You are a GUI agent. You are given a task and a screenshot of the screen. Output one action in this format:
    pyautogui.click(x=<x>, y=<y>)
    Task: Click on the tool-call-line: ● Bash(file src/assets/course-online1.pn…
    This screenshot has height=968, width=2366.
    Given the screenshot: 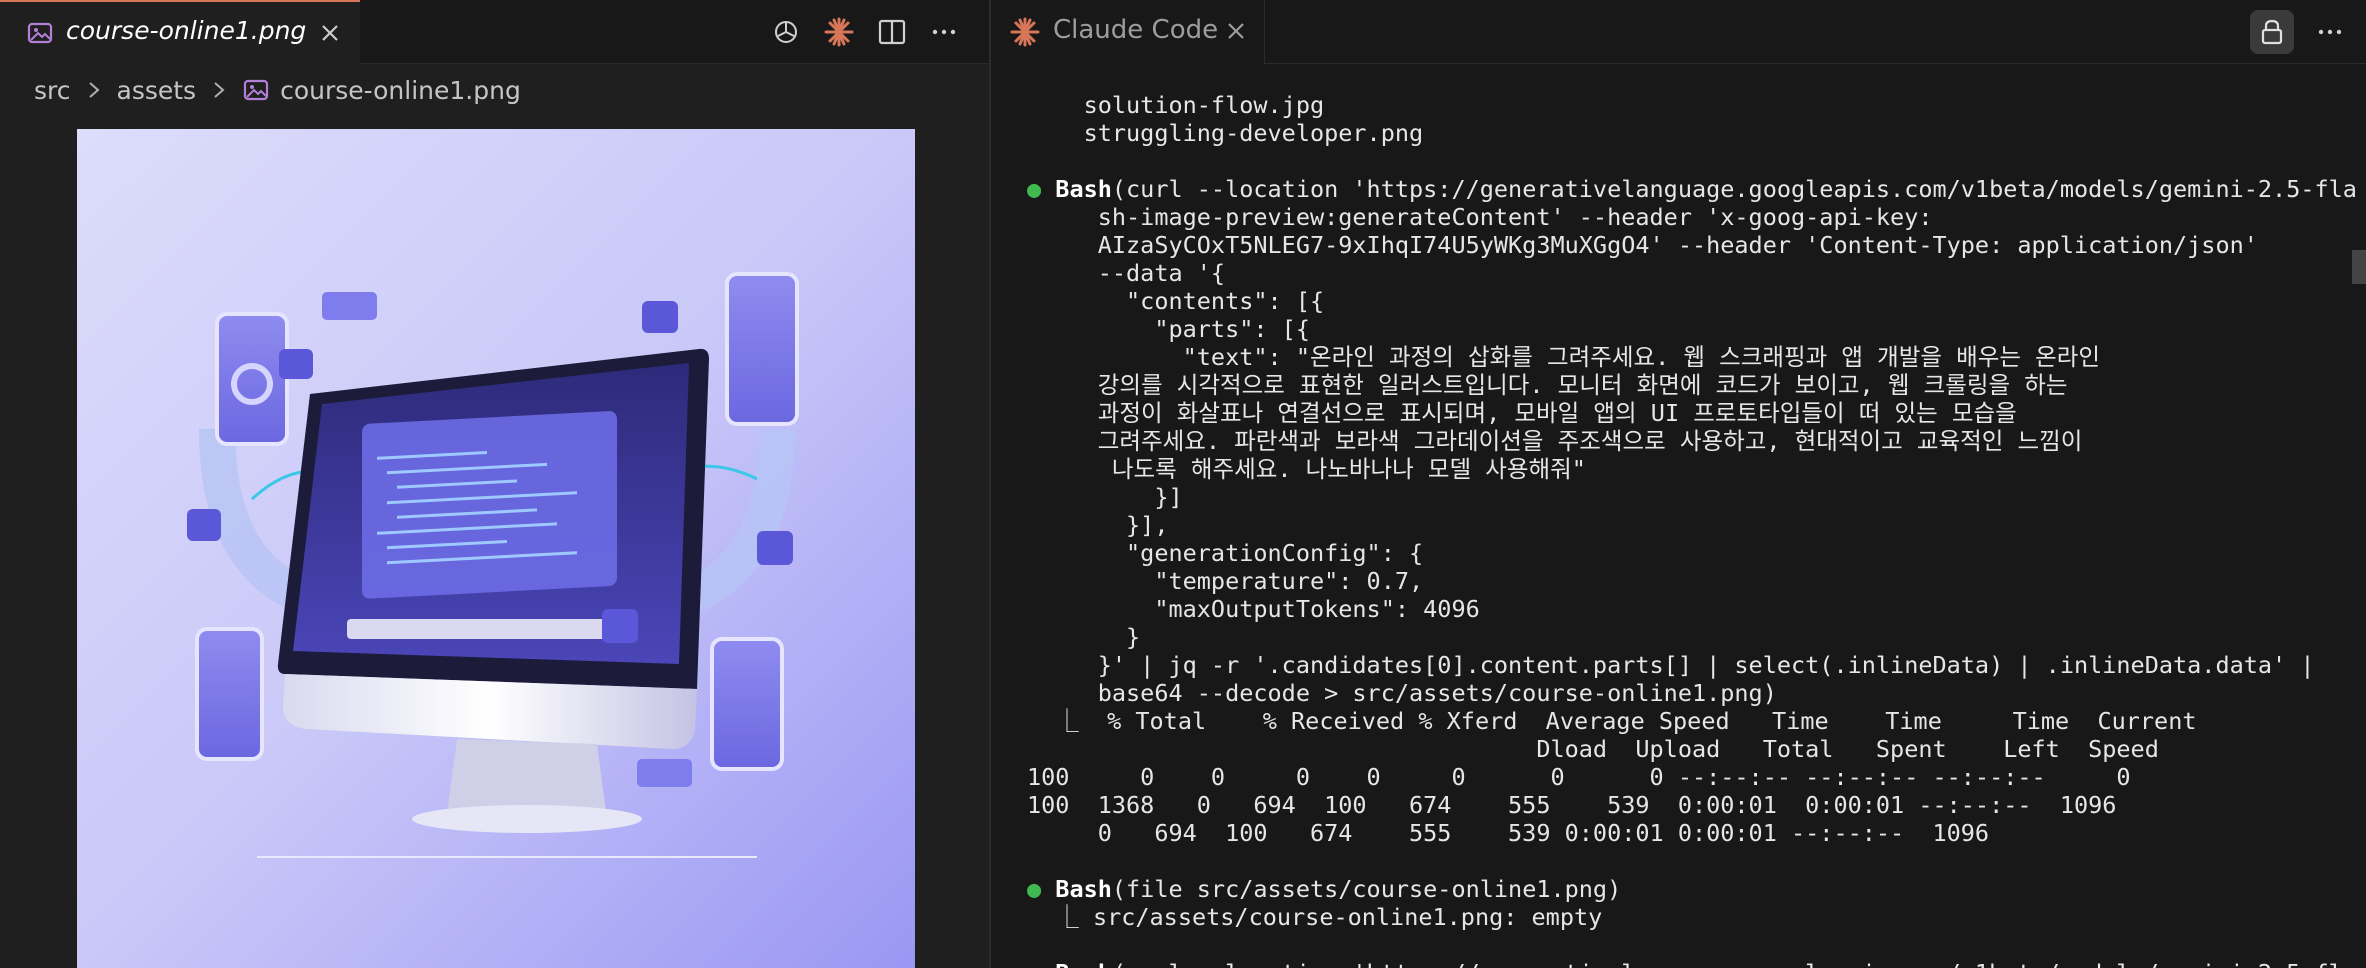 What is the action you would take?
    pyautogui.click(x=1324, y=889)
    